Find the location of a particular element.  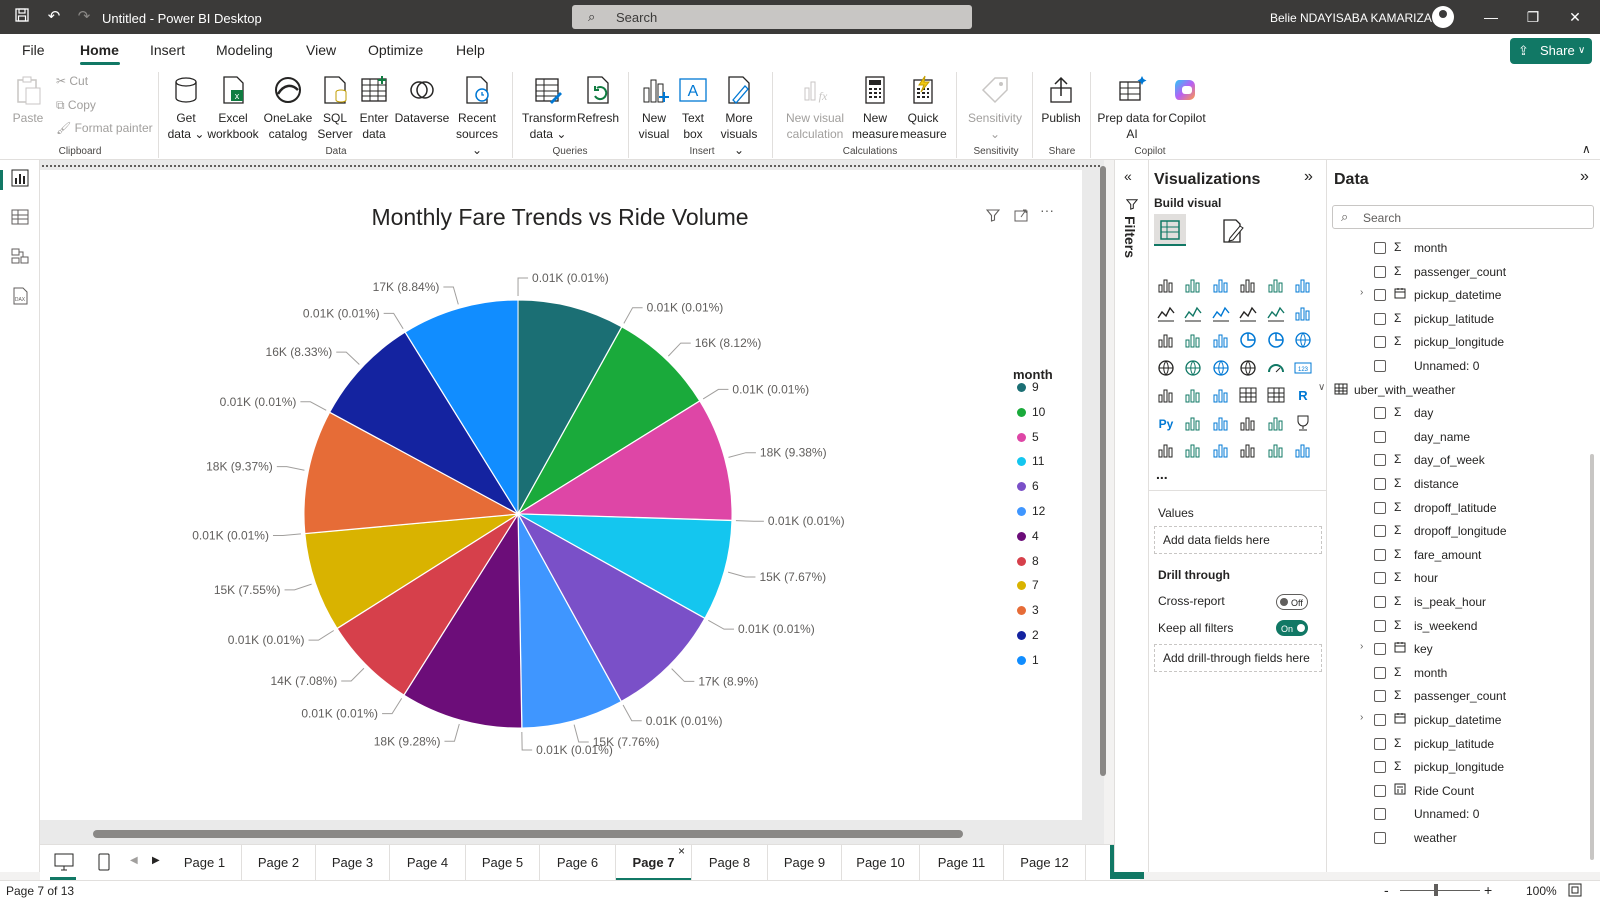

publish-button: Publish is located at coordinates (1061, 100).